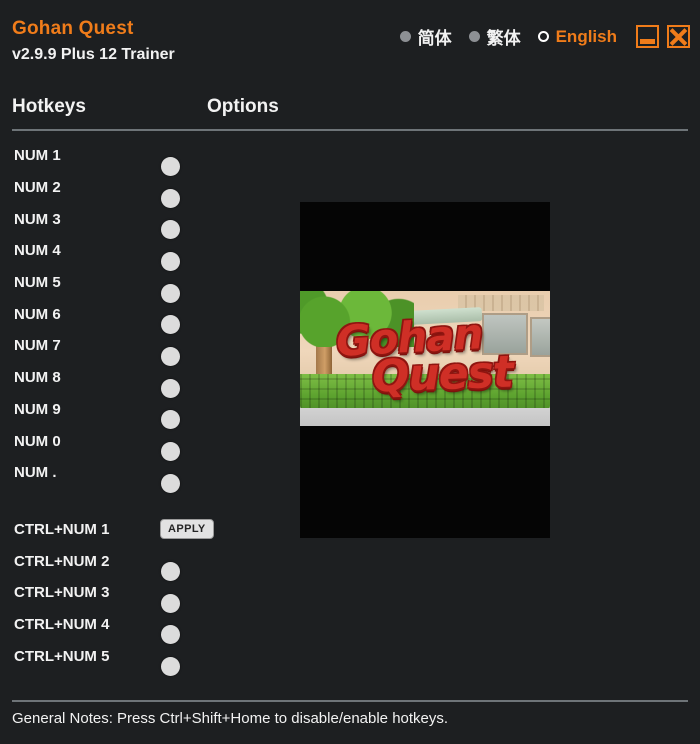 The width and height of the screenshot is (700, 744). What do you see at coordinates (37, 314) in the screenshot?
I see `hotkey-label: NUM 6` at bounding box center [37, 314].